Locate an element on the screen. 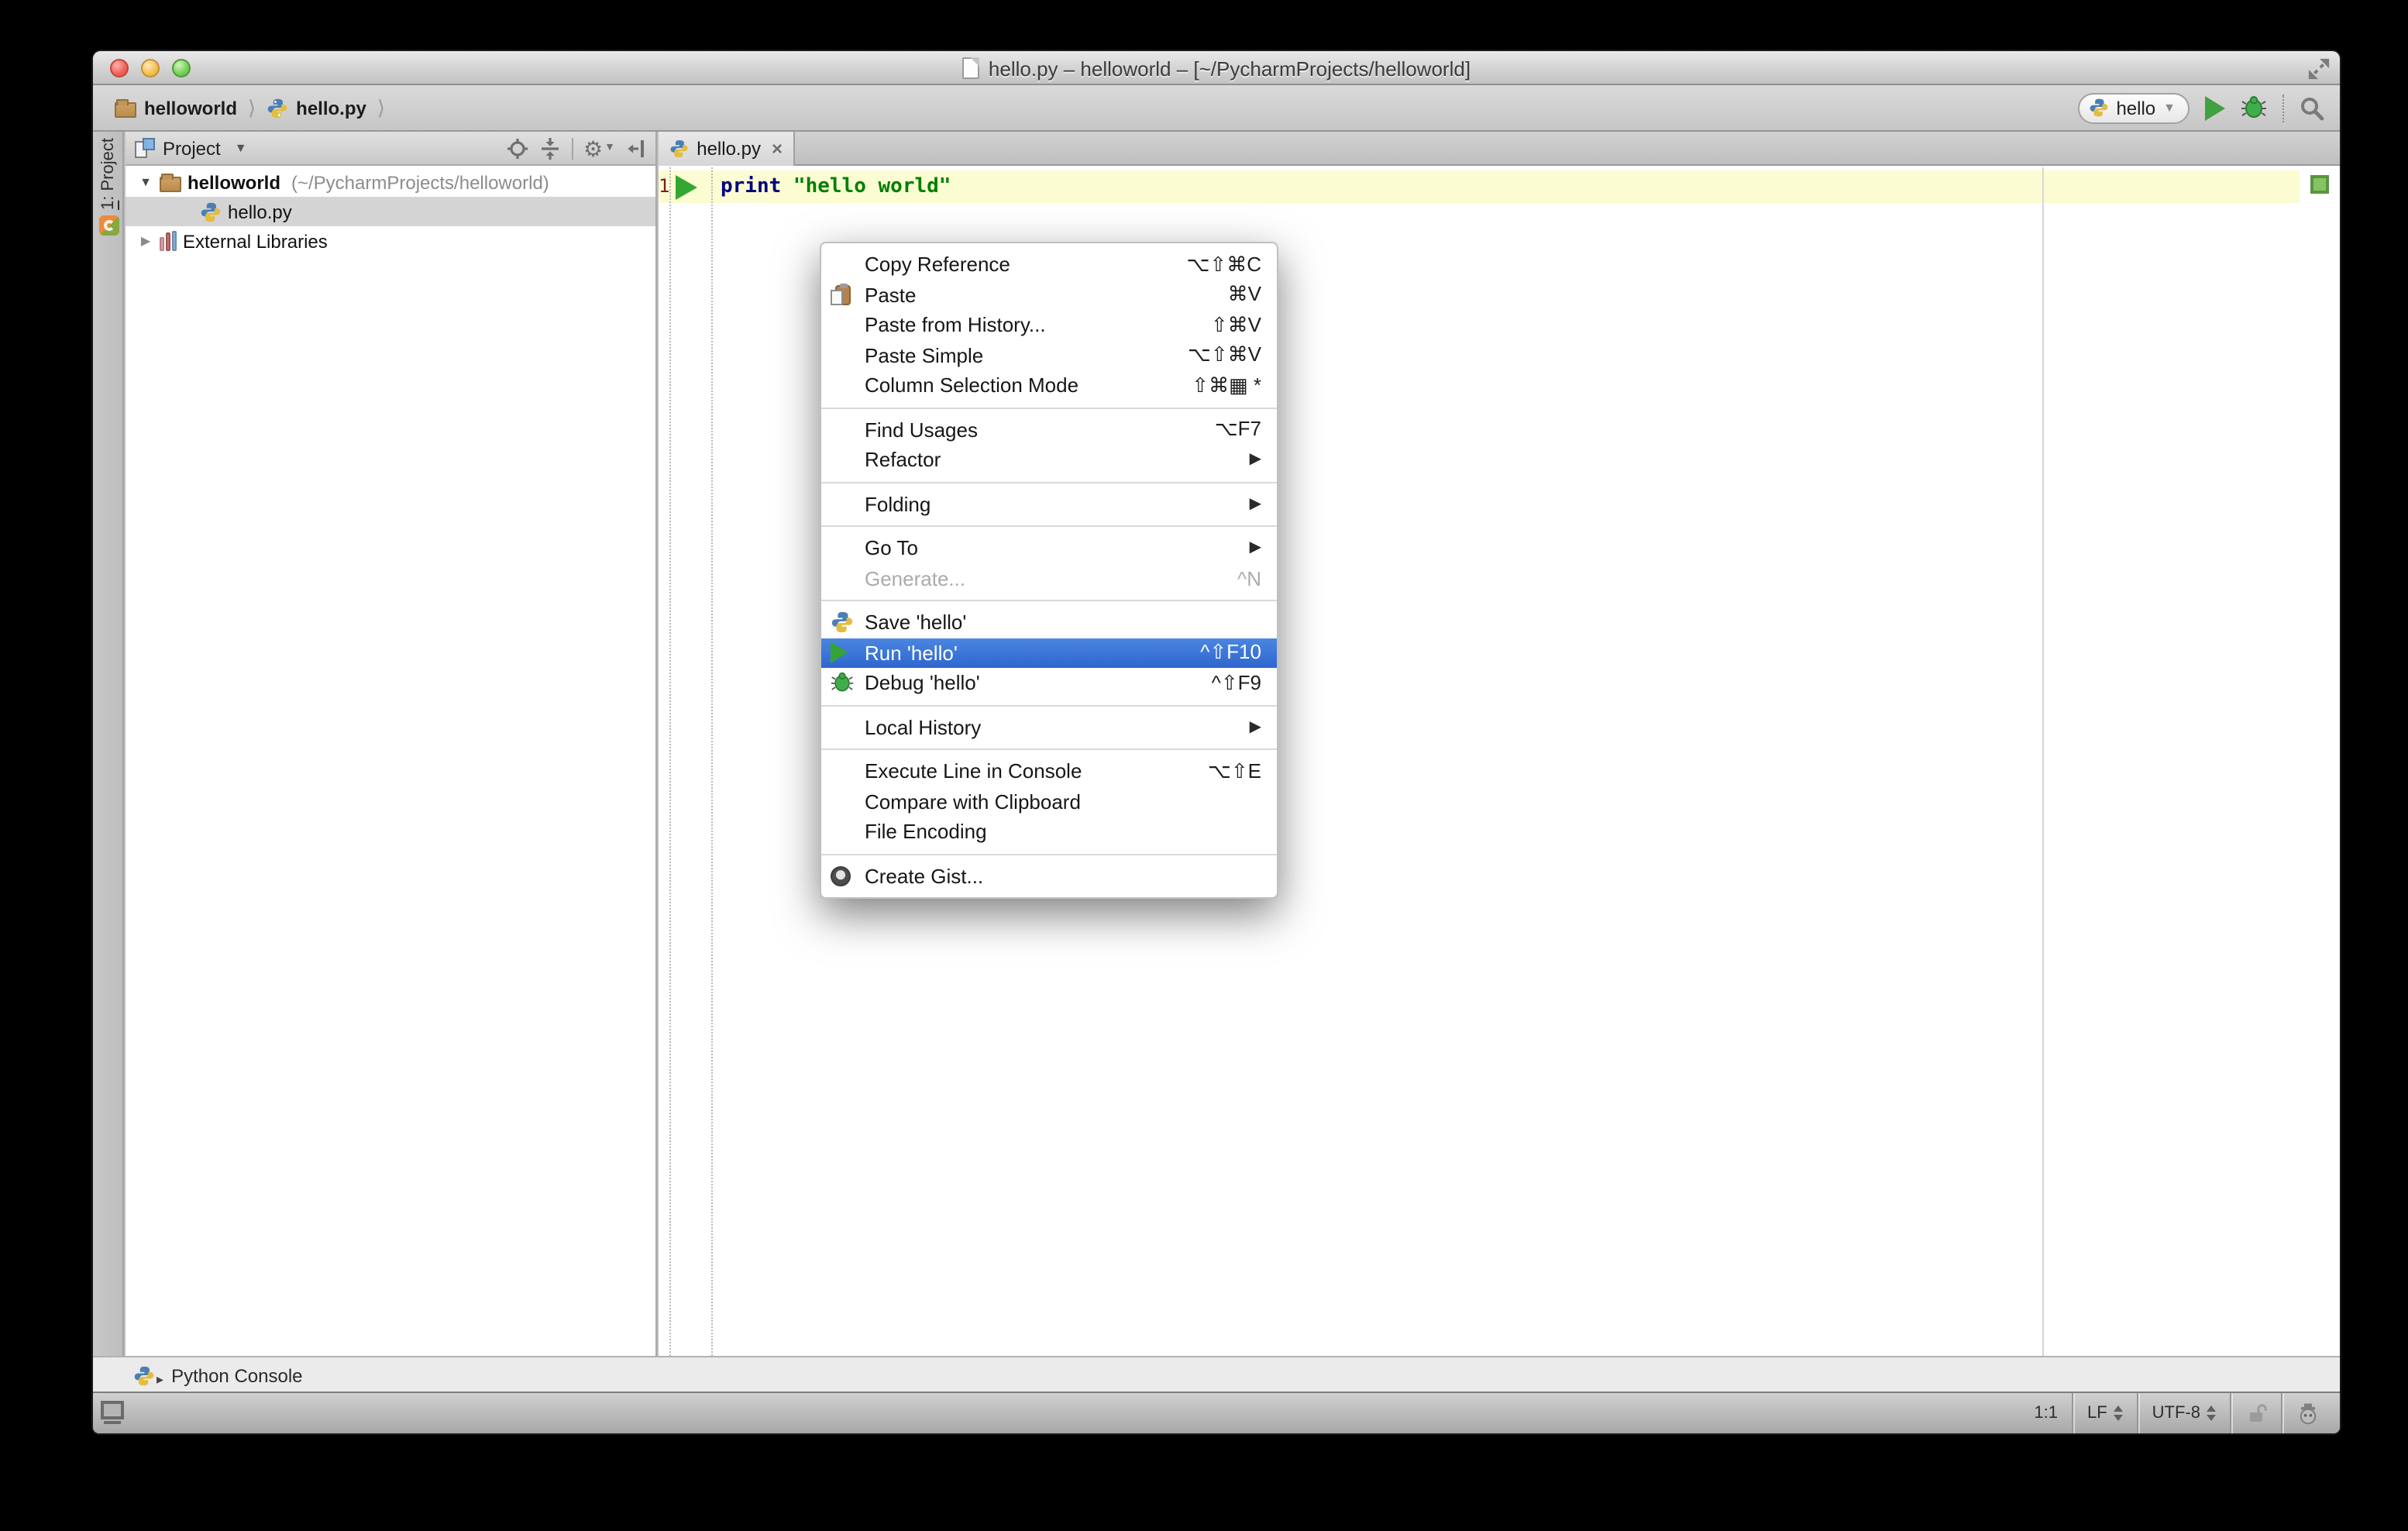 The image size is (2408, 1531). github-octocat-icon is located at coordinates (841, 875).